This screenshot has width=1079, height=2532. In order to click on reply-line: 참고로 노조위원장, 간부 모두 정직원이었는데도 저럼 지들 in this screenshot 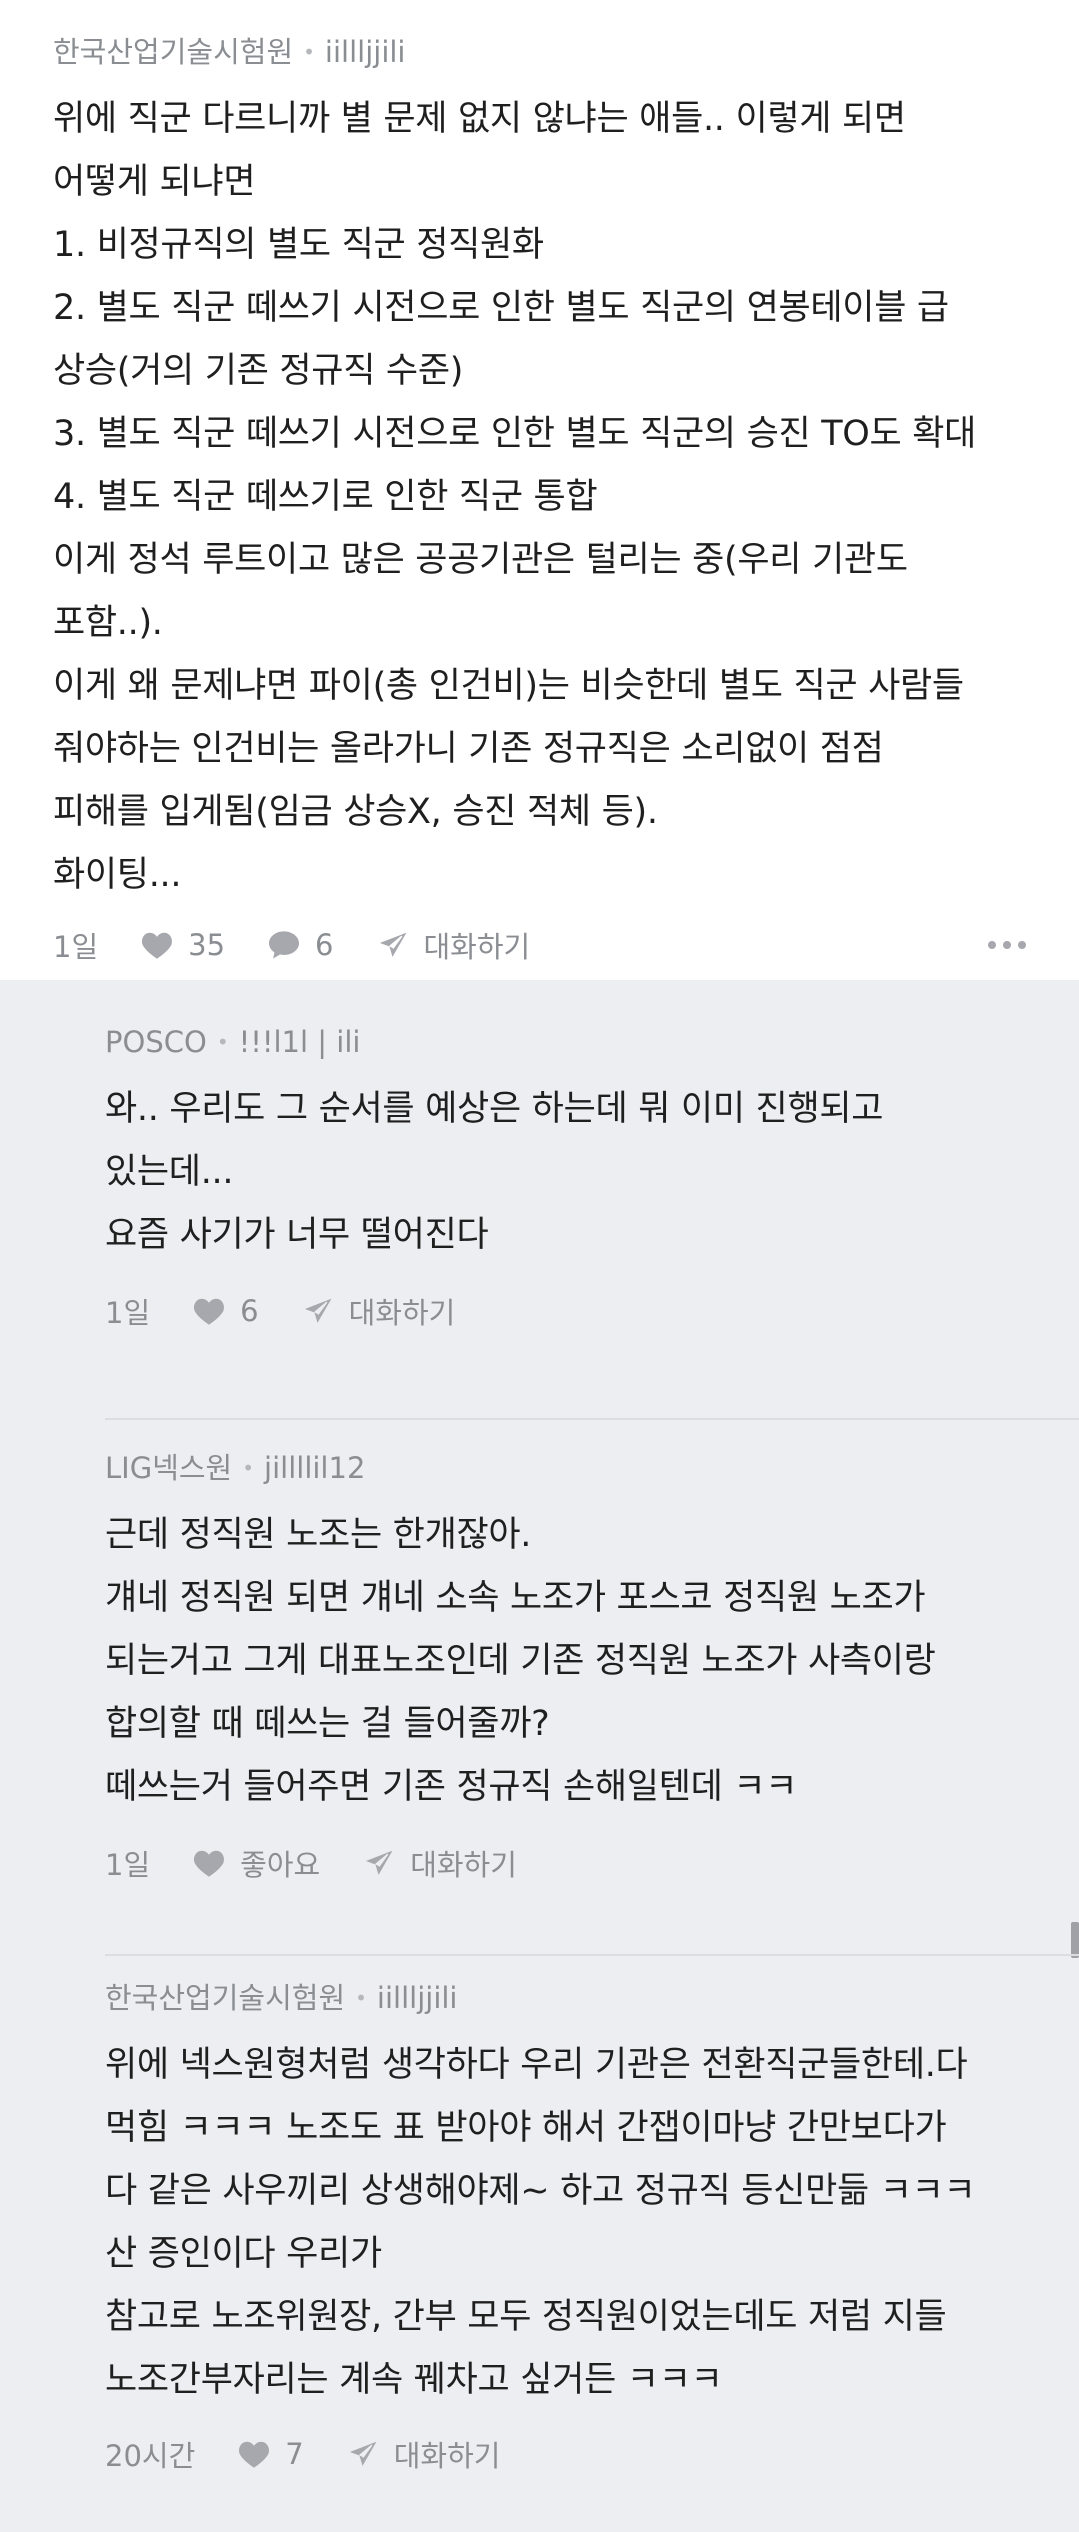, I will do `click(526, 2317)`.